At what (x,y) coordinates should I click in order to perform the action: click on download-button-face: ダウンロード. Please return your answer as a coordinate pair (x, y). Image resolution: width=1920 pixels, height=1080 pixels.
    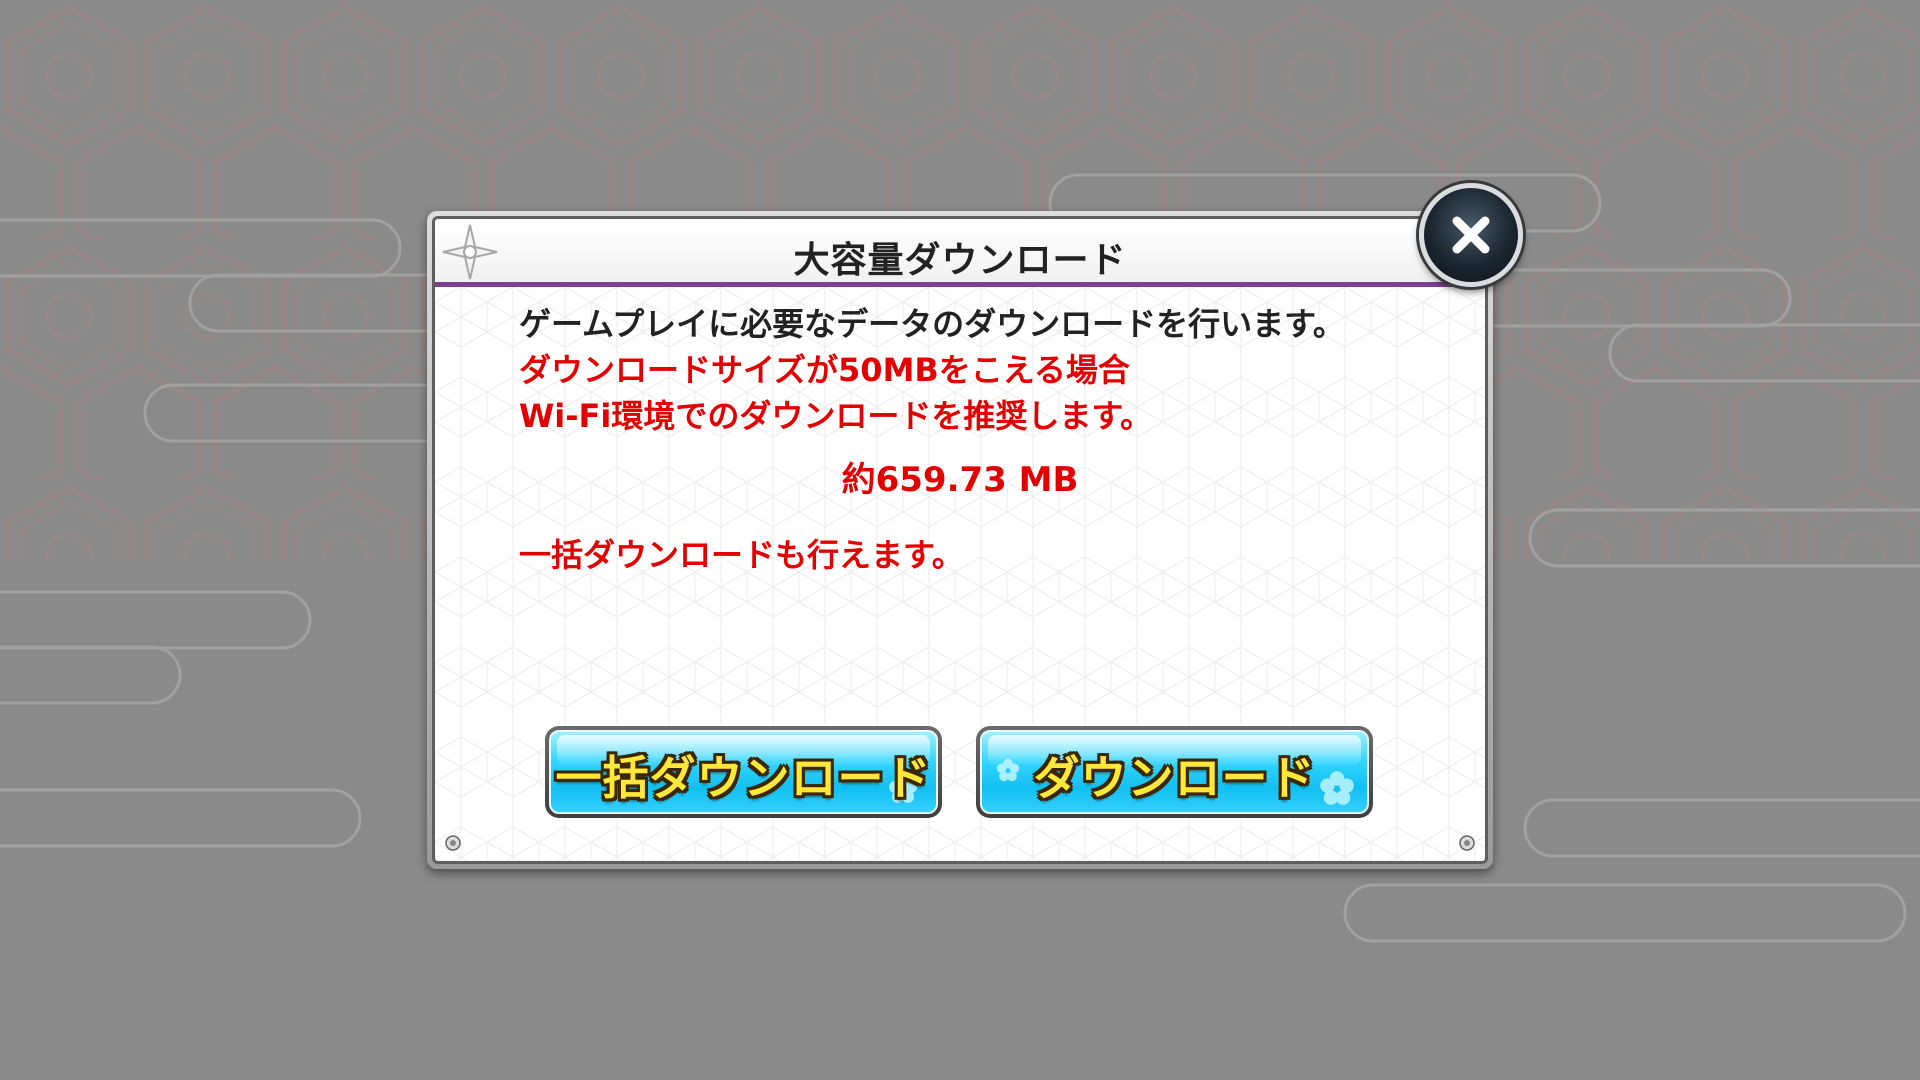
    Looking at the image, I should click on (1174, 772).